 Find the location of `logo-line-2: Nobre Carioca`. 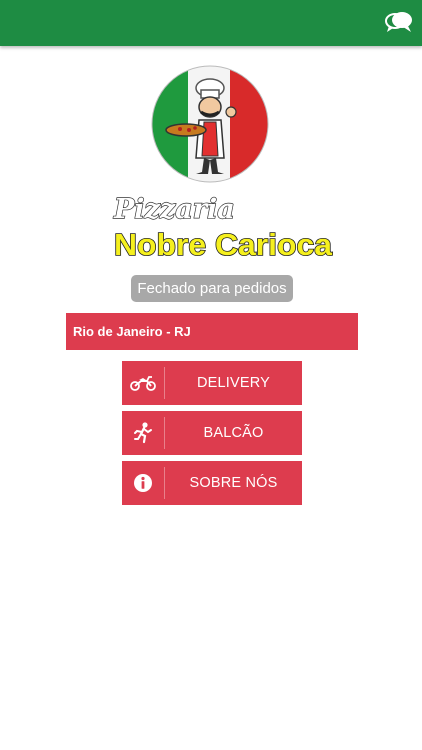

logo-line-2: Nobre Carioca is located at coordinates (223, 244).